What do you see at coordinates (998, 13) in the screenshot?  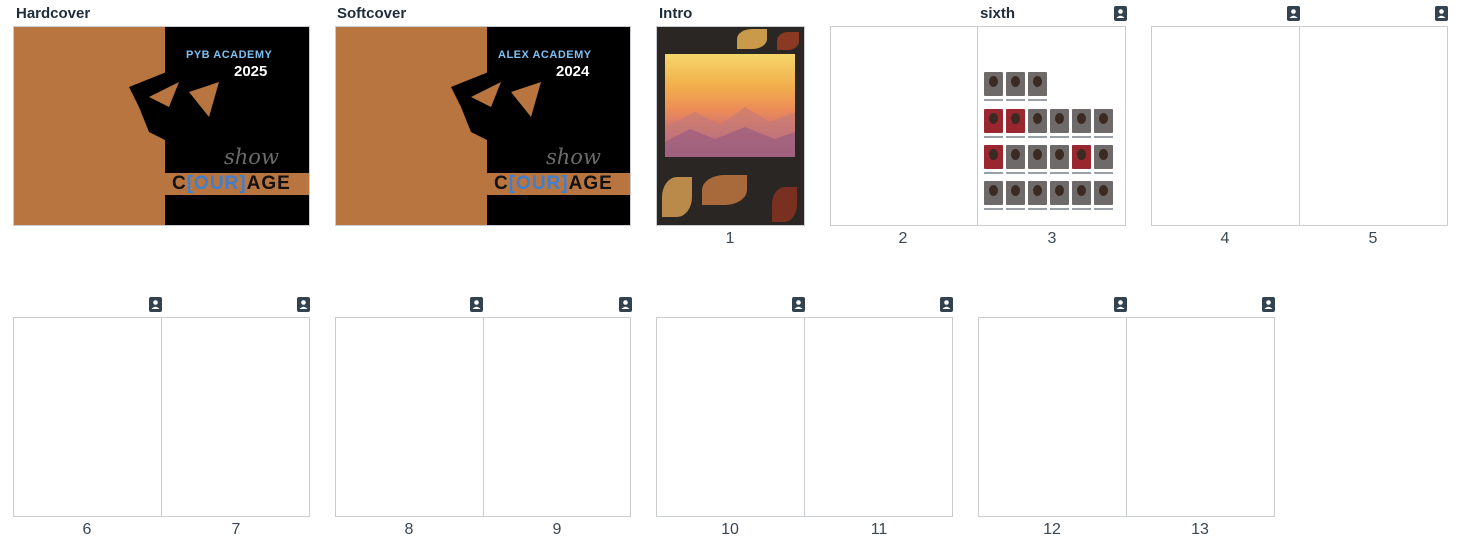 I see `section-label-sixth: sixth` at bounding box center [998, 13].